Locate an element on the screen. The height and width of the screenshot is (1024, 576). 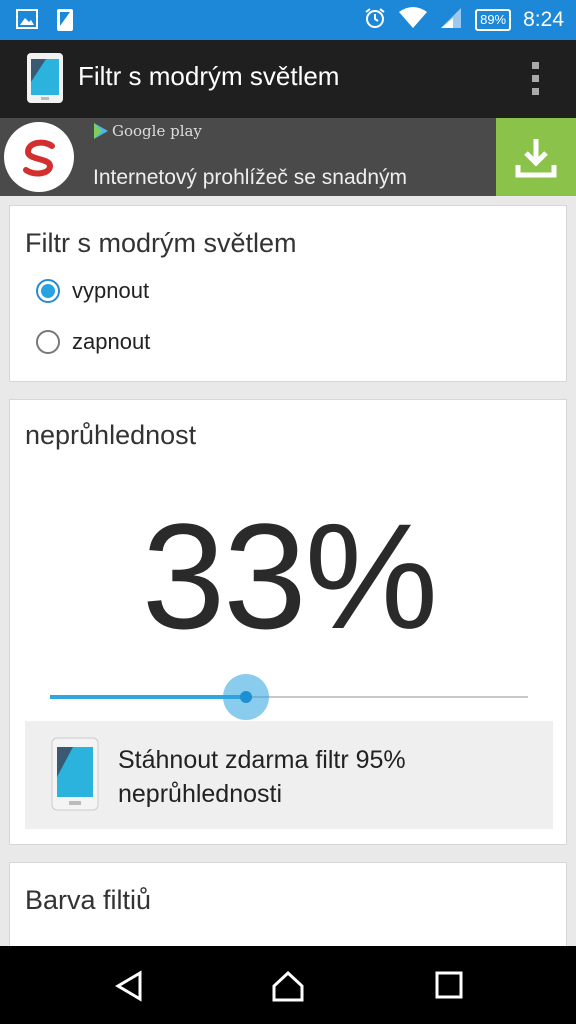
promo-app-icon is located at coordinates (81, 777).